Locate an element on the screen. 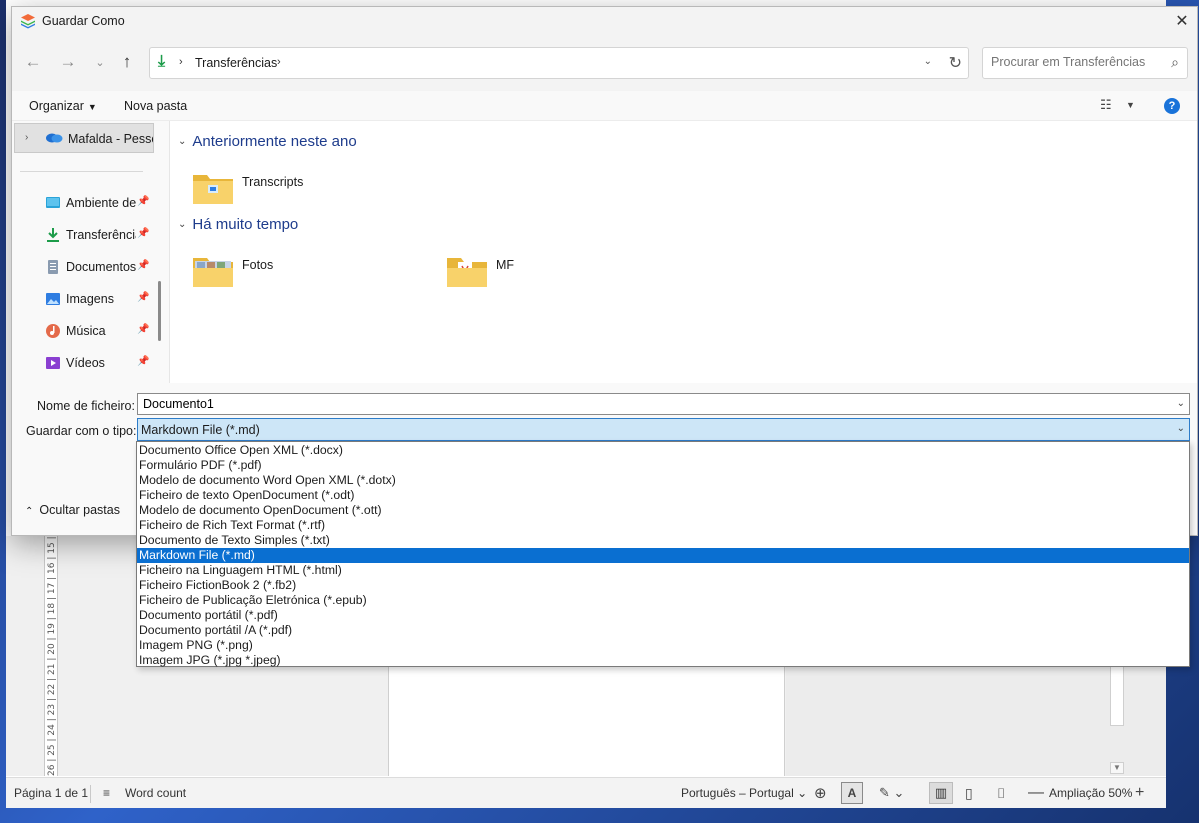  language-selector: Português – Portugal ⌄ is located at coordinates (744, 793).